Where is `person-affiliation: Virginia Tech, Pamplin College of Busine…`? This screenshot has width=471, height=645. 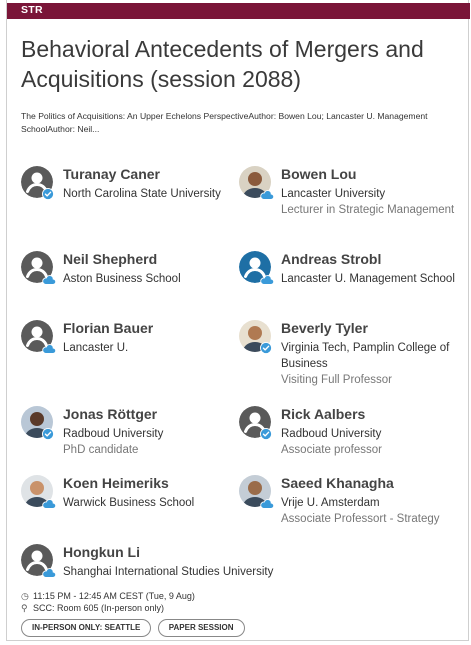 person-affiliation: Virginia Tech, Pamplin College of Busine… is located at coordinates (371, 364).